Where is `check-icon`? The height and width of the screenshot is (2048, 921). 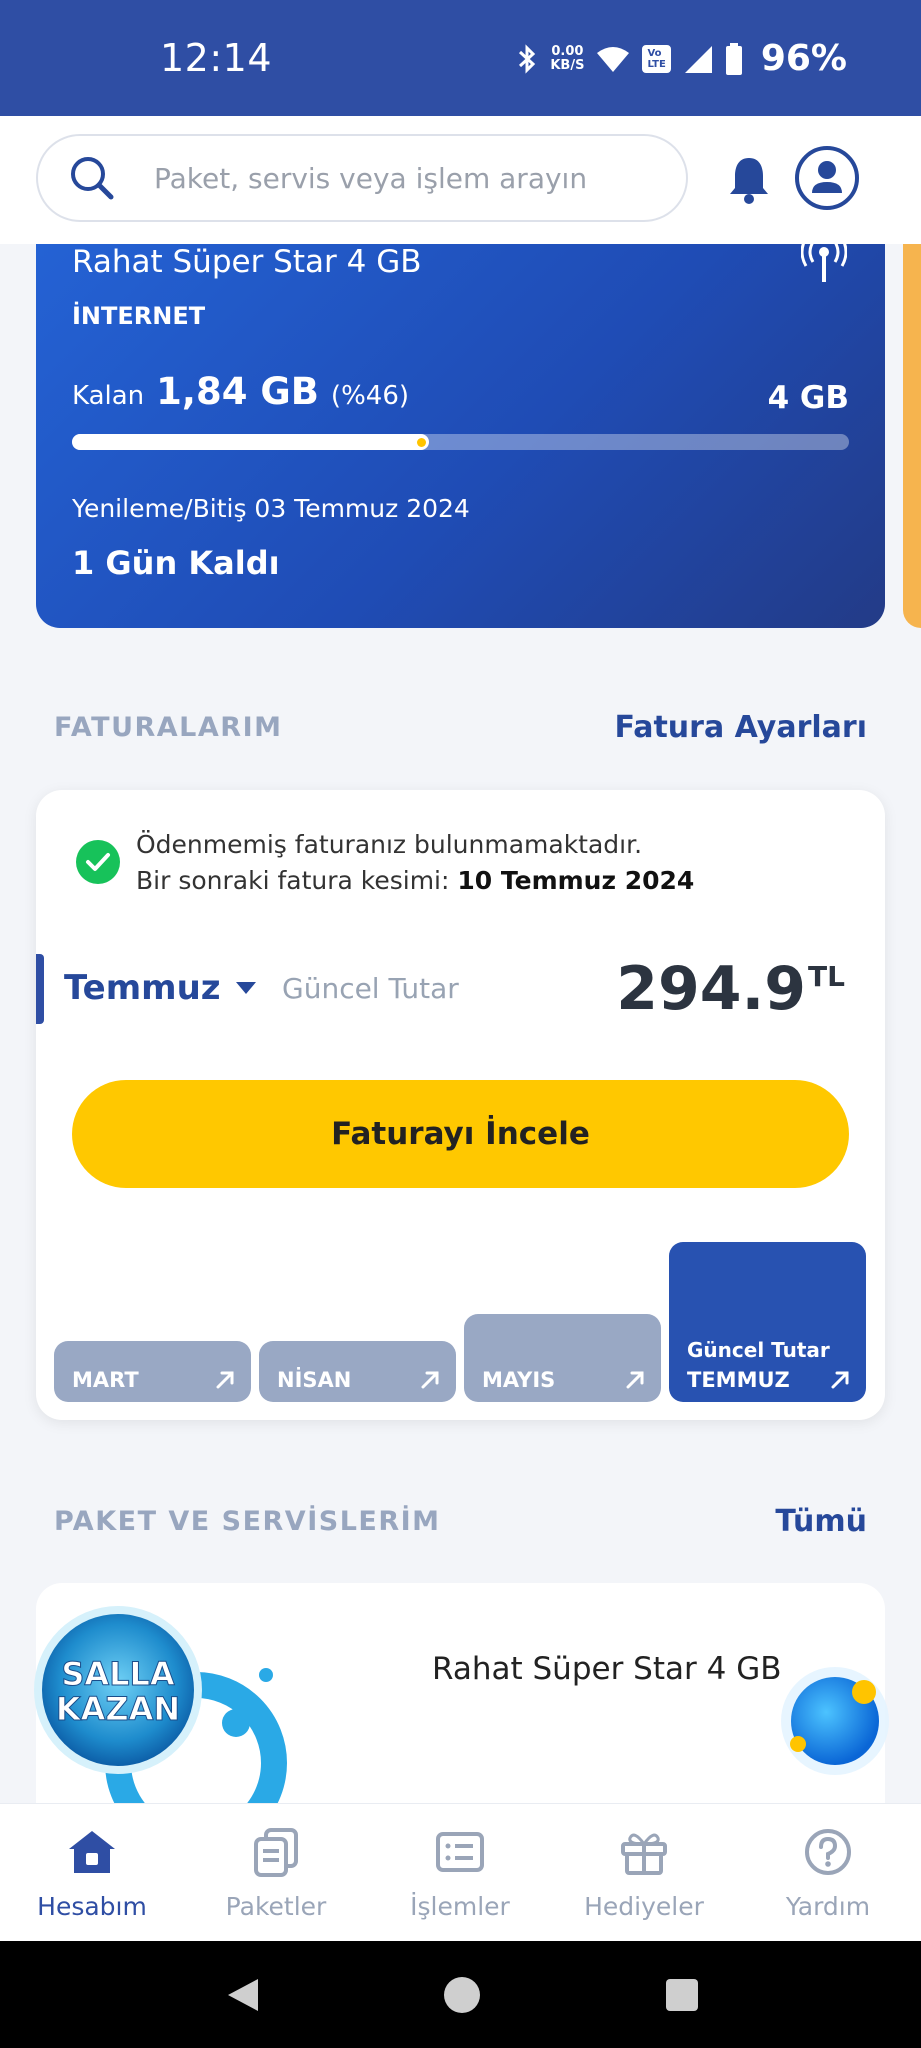 check-icon is located at coordinates (98, 862).